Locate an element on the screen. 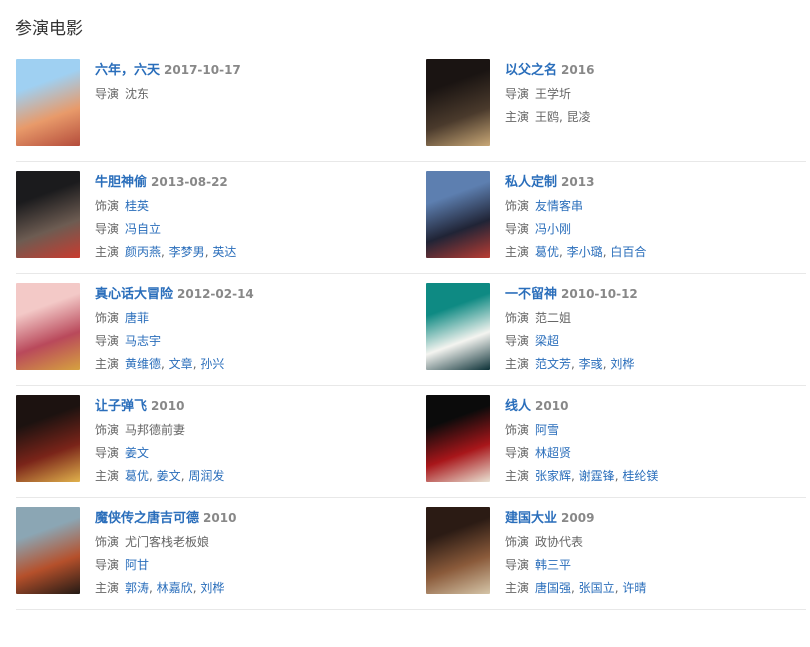 This screenshot has height=647, width=810. movie-title-link: 线人 is located at coordinates (518, 406).